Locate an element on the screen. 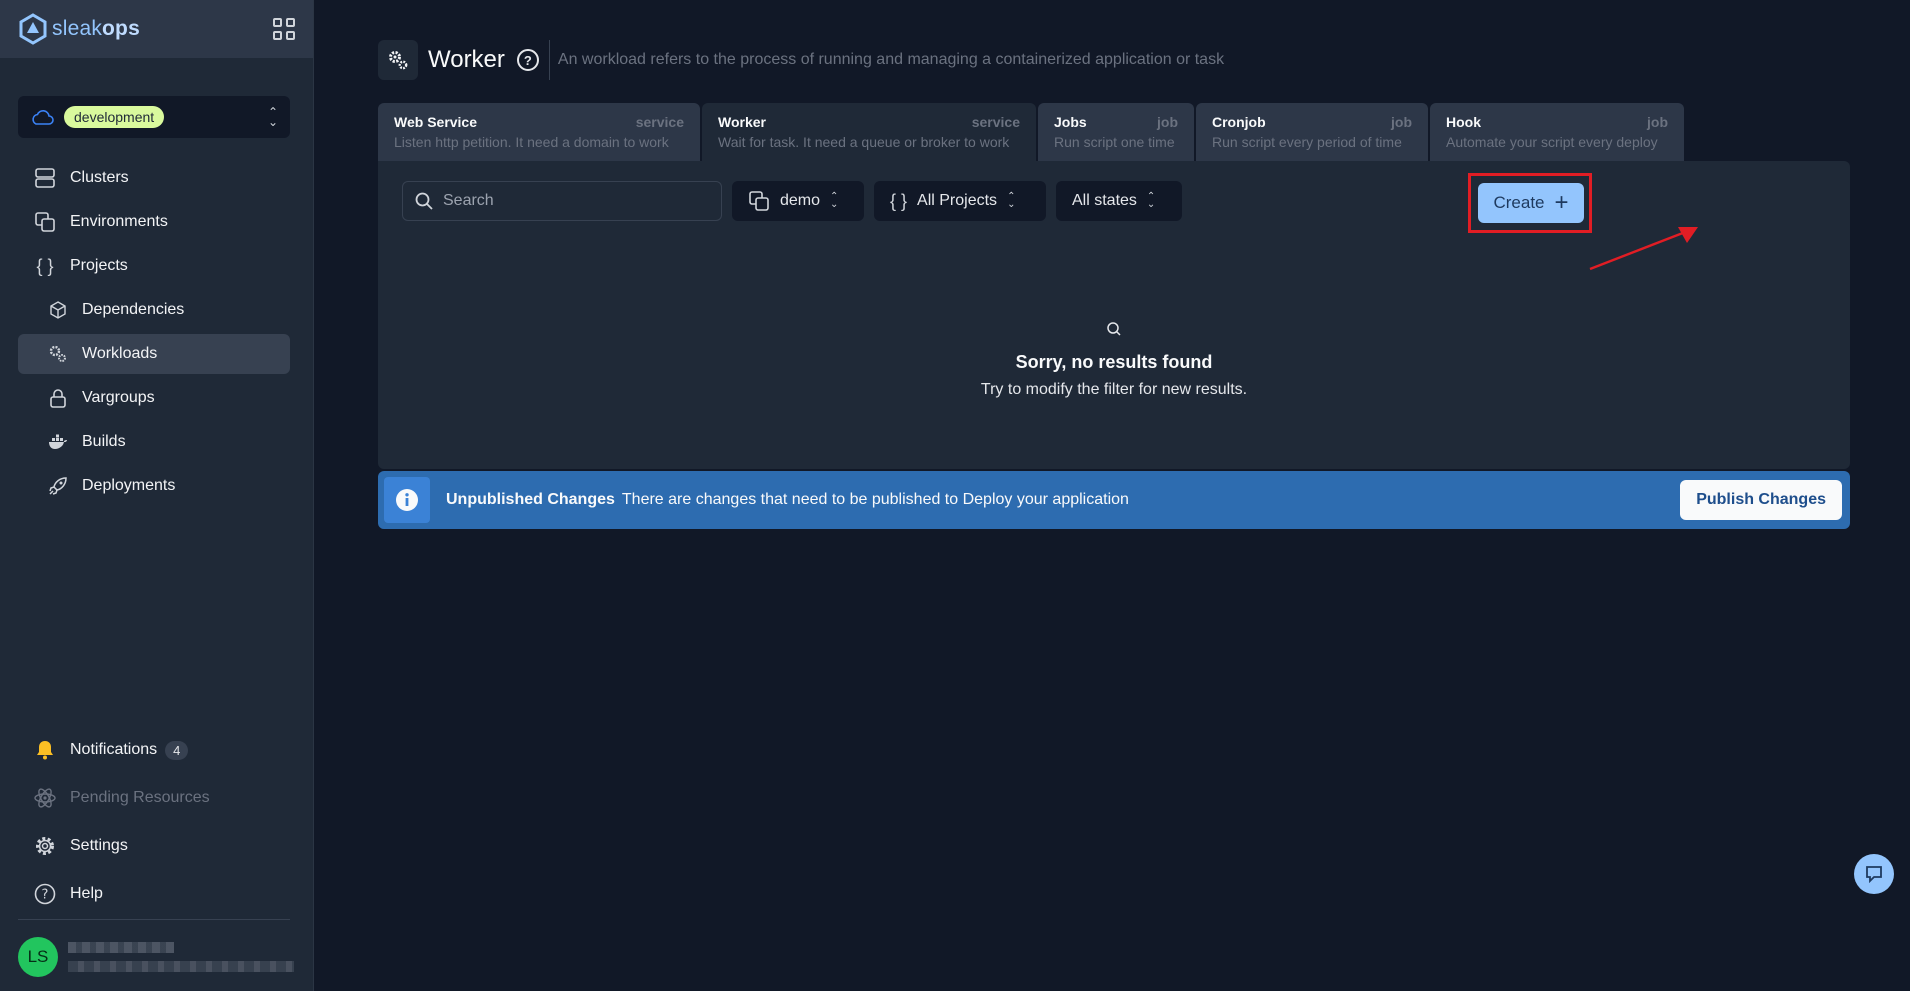  project-filter: { } All Projects ⌃ ⌄ is located at coordinates (960, 201).